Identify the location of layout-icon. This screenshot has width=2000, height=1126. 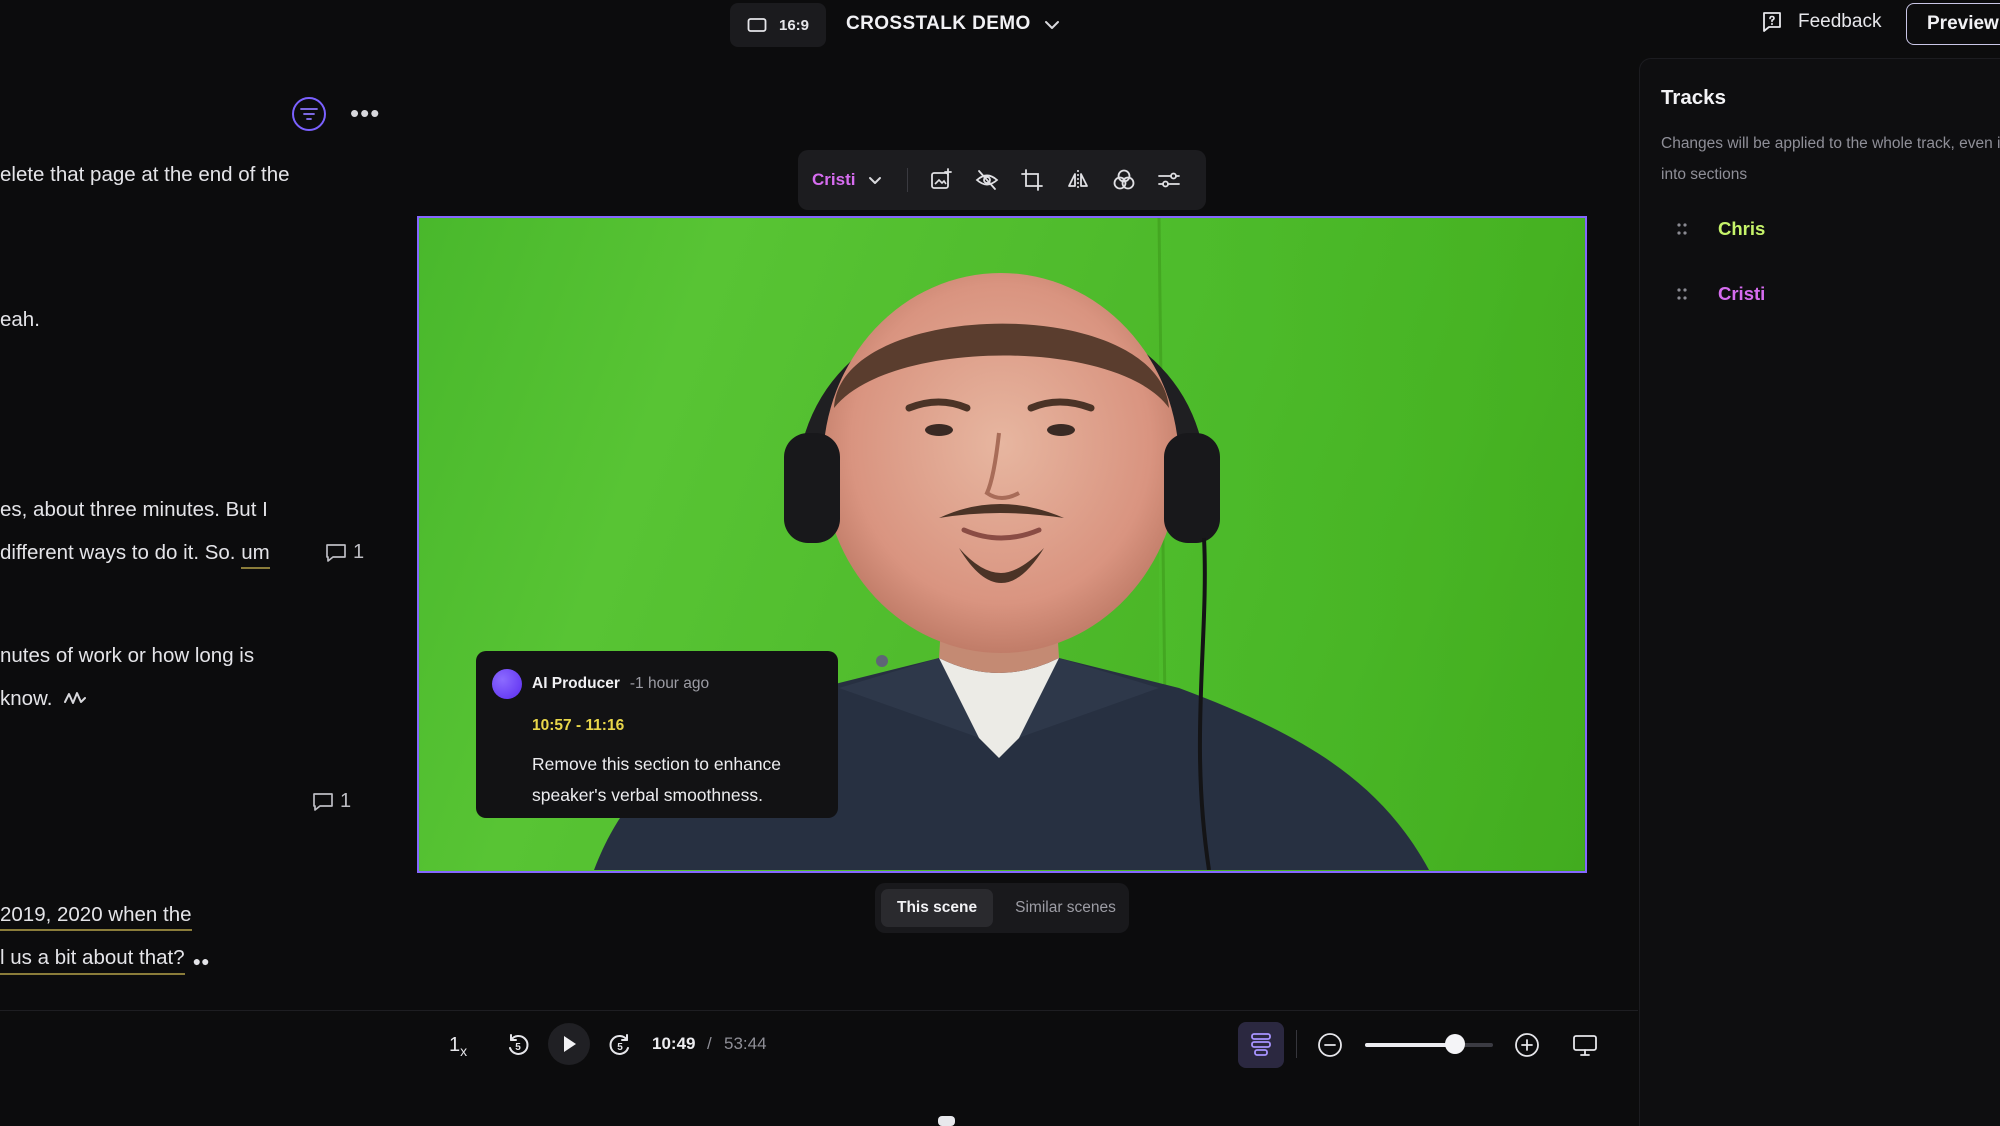
(1261, 1044).